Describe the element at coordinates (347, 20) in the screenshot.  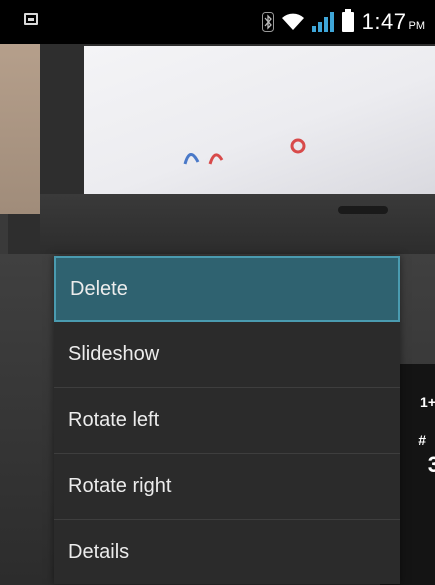
I see `battery-icon` at that location.